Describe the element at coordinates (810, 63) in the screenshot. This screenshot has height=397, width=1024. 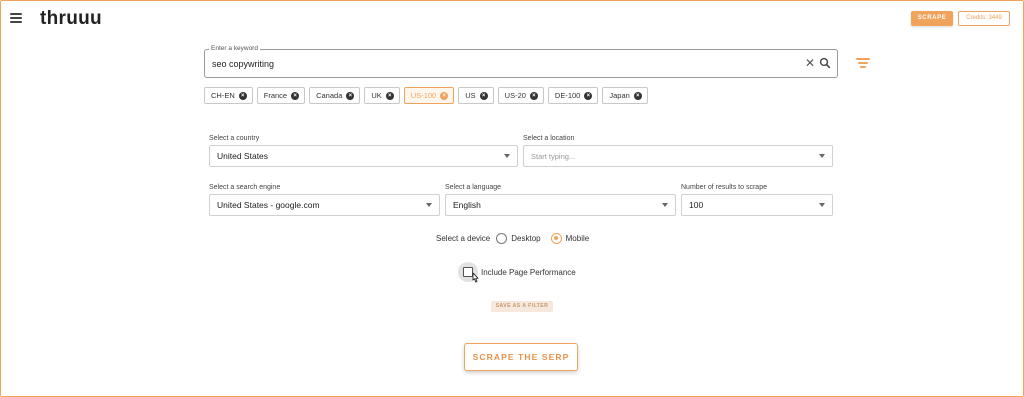
I see `clear-icon: ✕` at that location.